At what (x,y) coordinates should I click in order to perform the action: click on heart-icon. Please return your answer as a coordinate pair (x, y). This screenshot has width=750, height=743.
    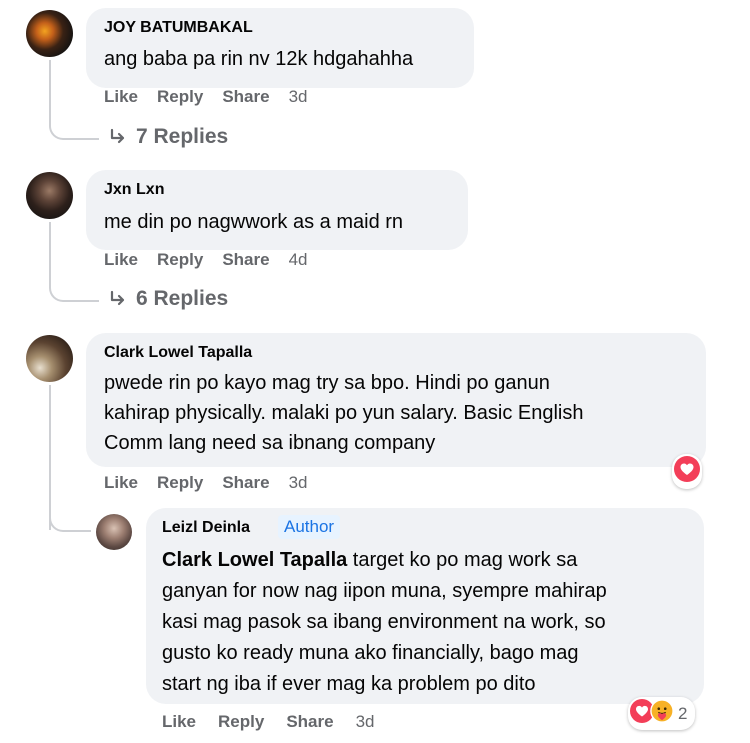
    Looking at the image, I should click on (687, 471).